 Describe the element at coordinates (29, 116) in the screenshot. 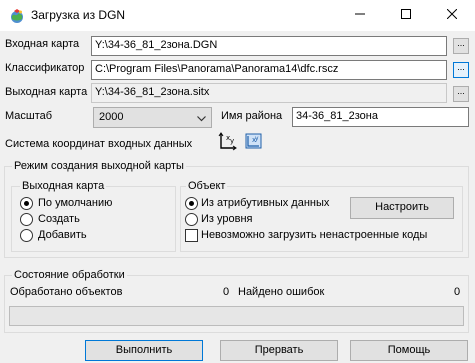

I see `scale-label: Масштаб` at that location.